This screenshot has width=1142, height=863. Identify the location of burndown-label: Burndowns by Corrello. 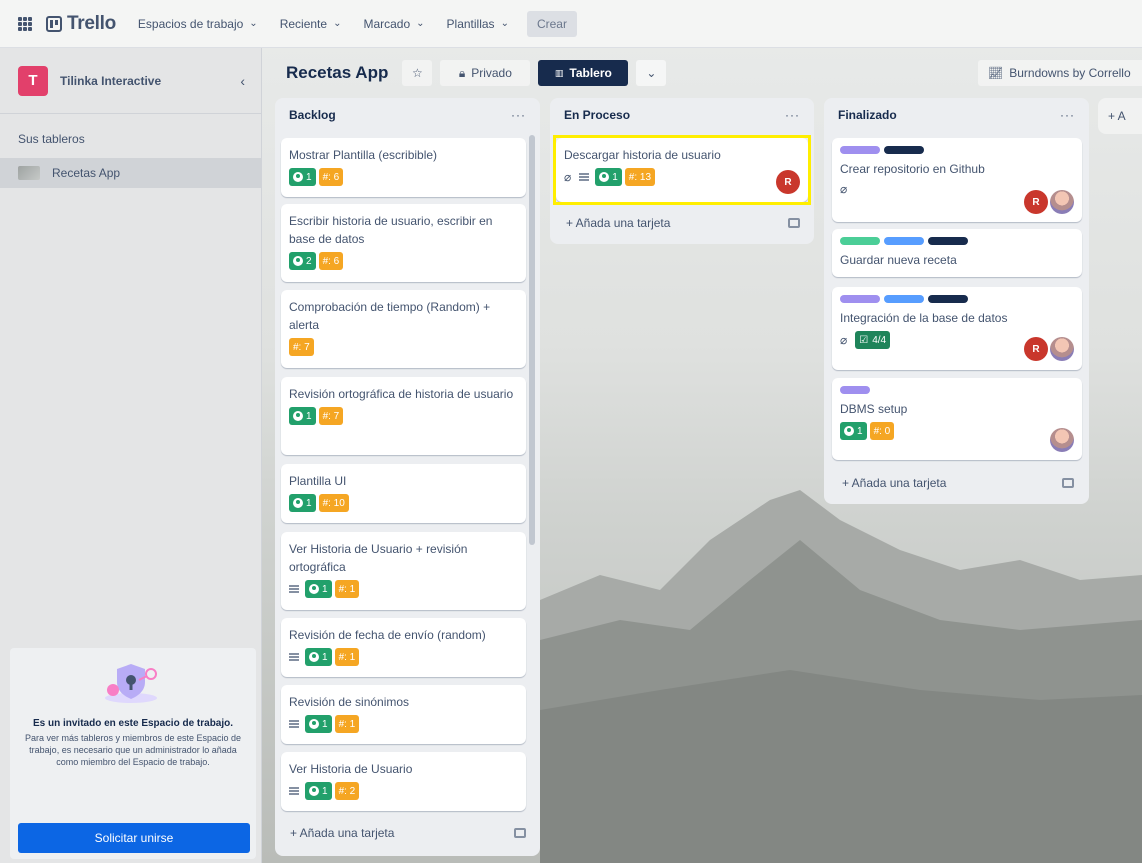
(1070, 73).